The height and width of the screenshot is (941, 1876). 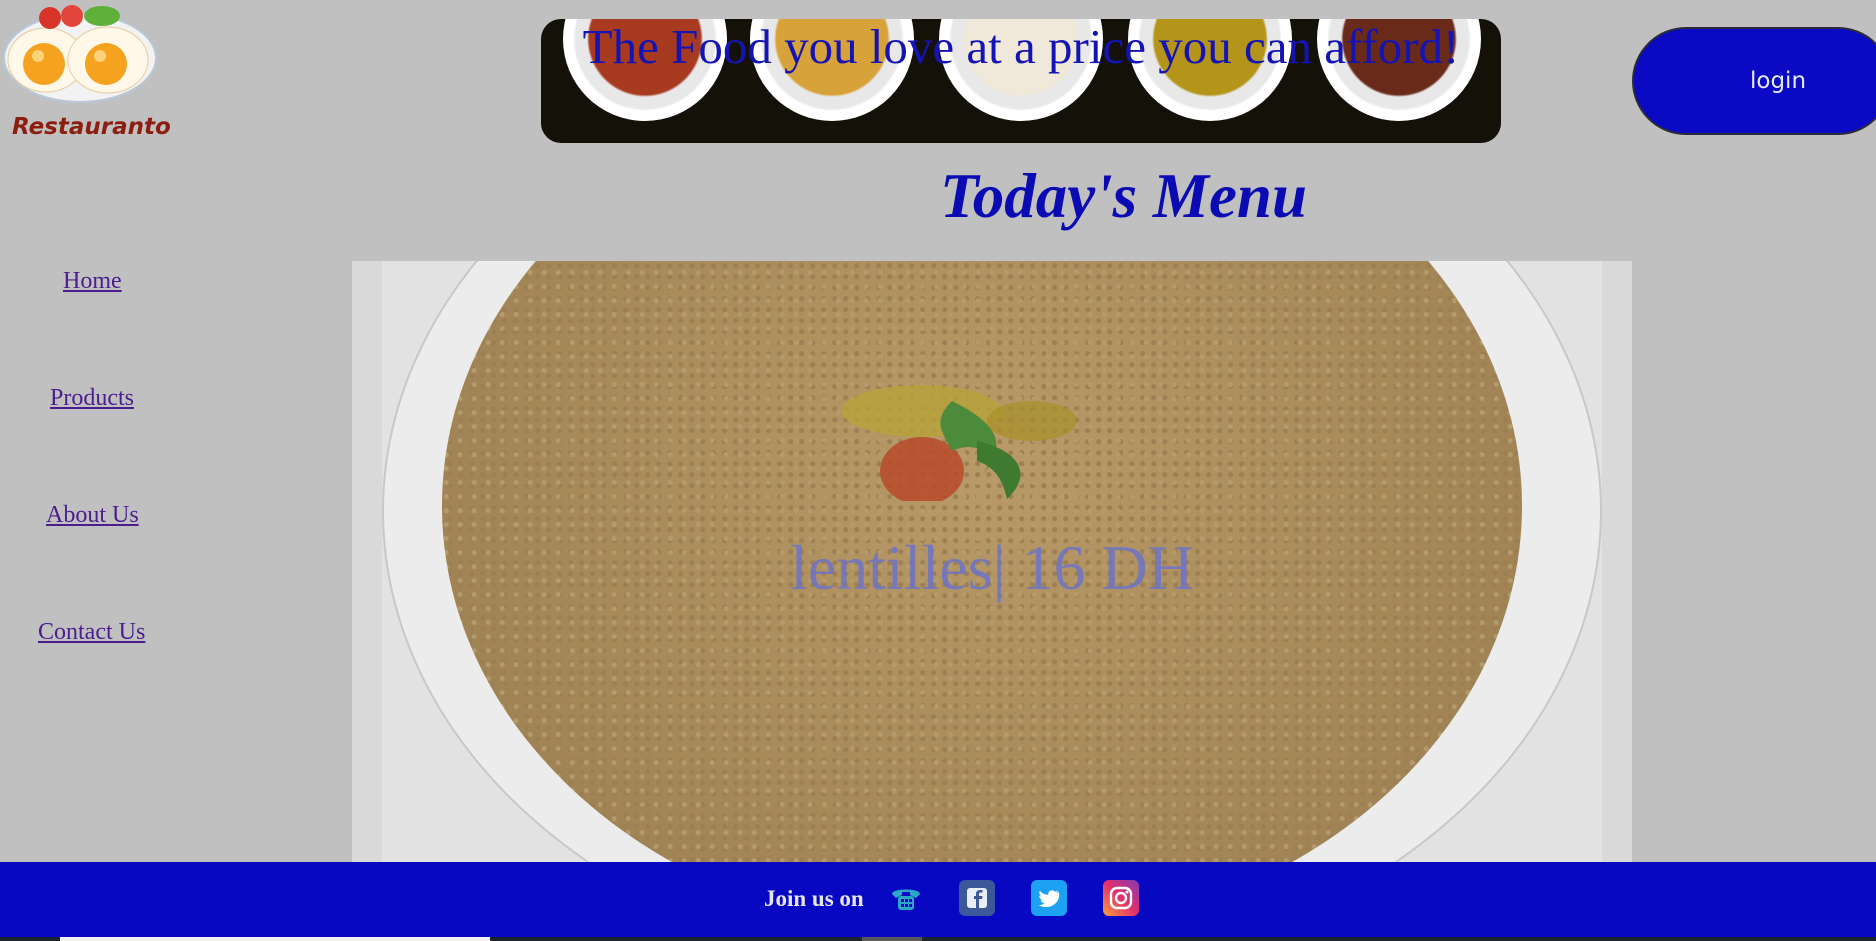 I want to click on garnish-icon, so click(x=959, y=443).